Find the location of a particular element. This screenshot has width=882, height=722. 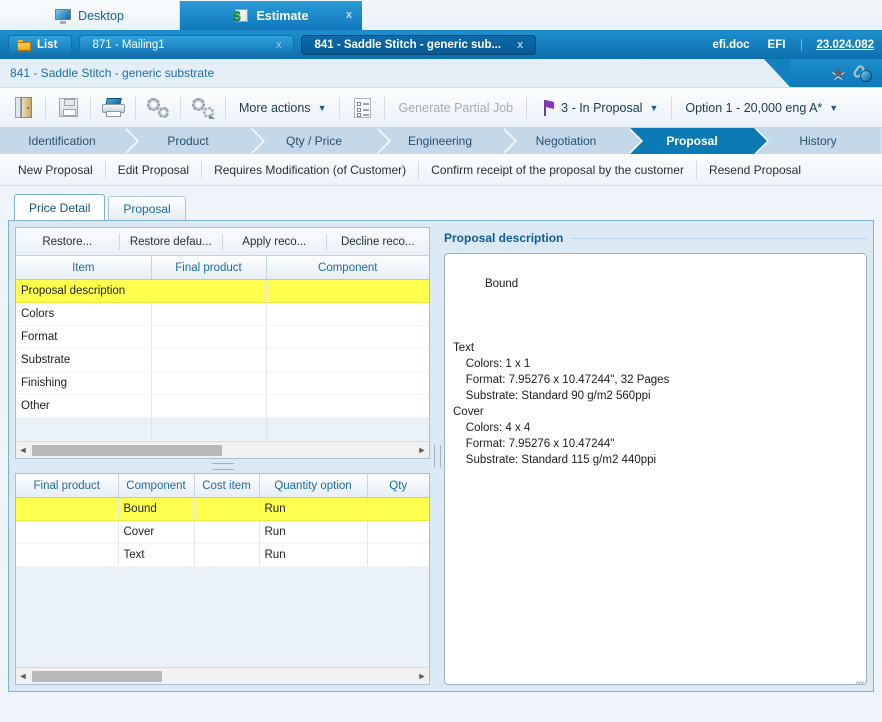

tab-proposal: Proposal is located at coordinates (147, 208).